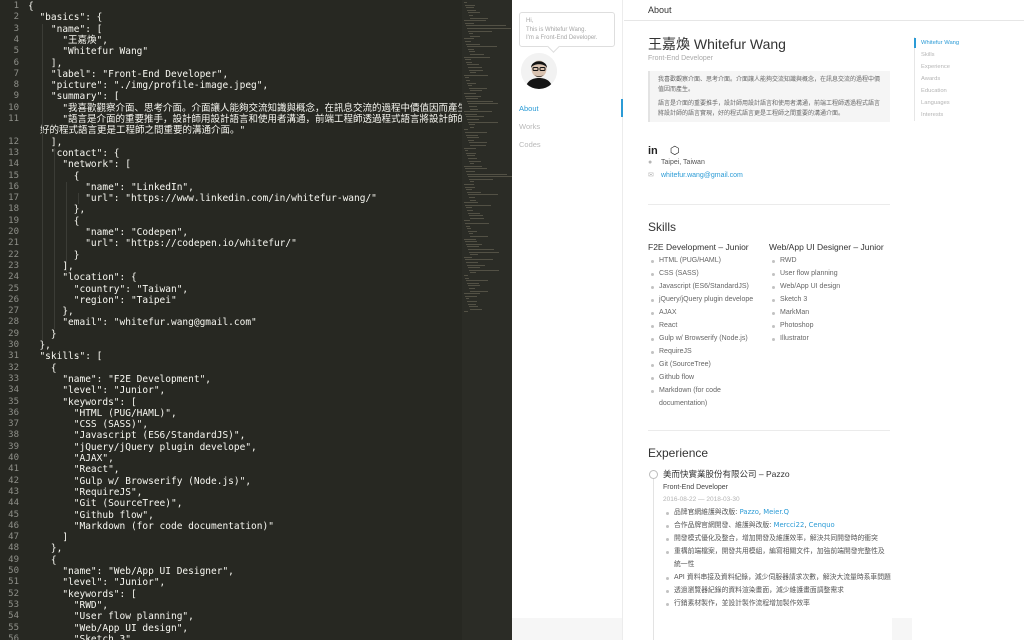 The image size is (1024, 640). I want to click on code-line: {, so click(42, 368).